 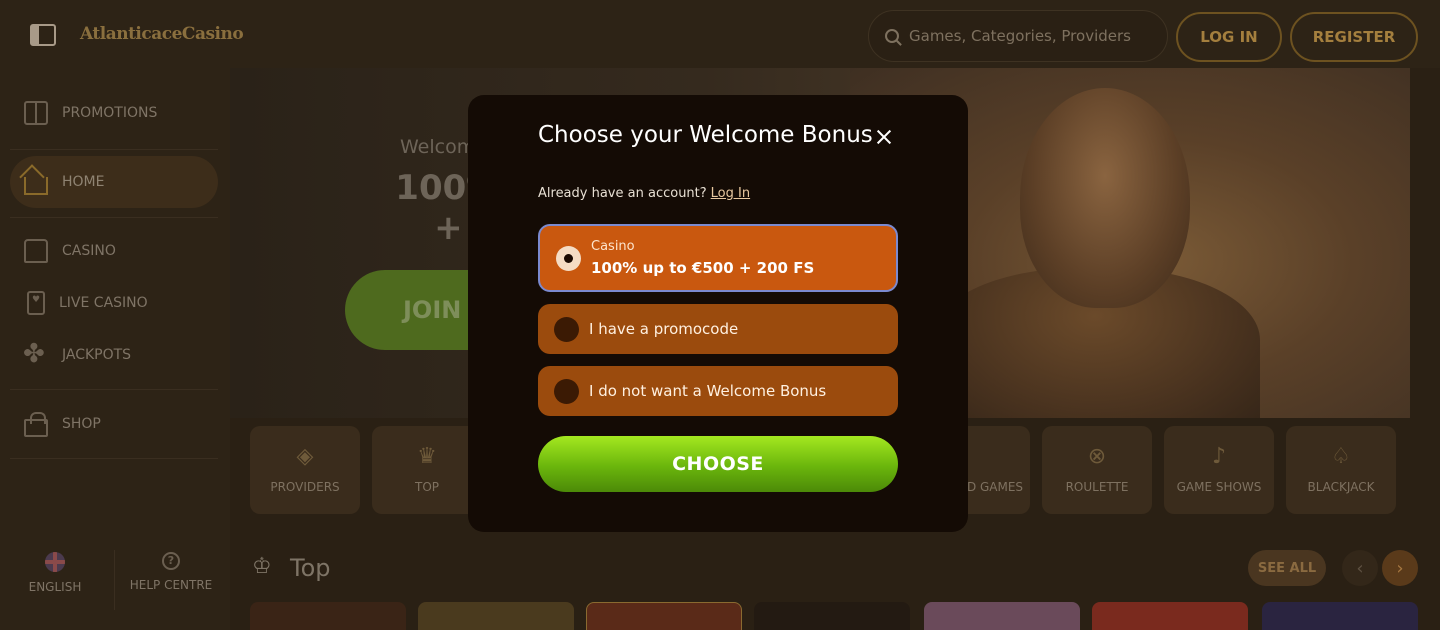 I want to click on category-providers: ◈ PROVIDERS, so click(x=305, y=470).